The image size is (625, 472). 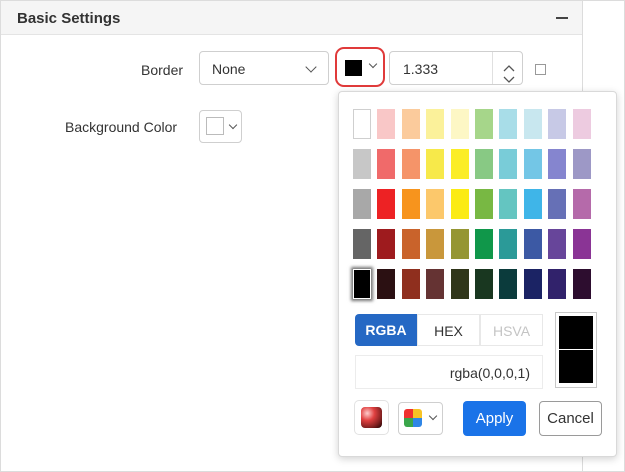 I want to click on border-style-dropdown: None, so click(x=264, y=68).